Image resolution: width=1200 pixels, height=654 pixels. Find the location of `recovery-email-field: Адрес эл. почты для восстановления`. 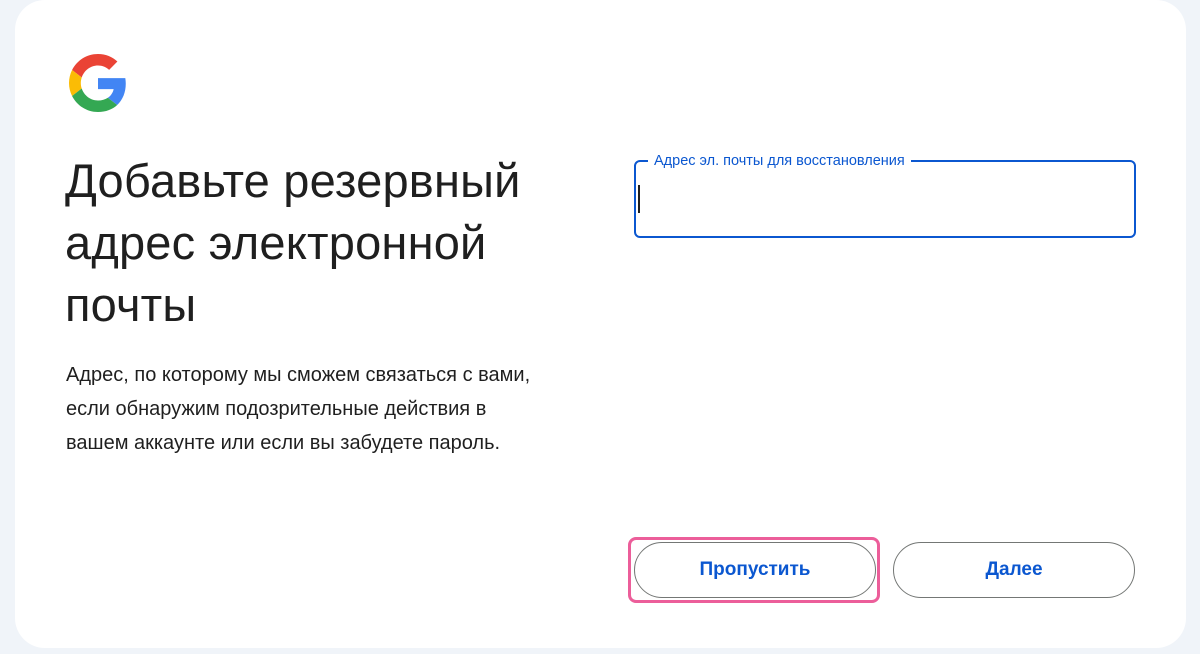

recovery-email-field: Адрес эл. почты для восстановления is located at coordinates (885, 194).